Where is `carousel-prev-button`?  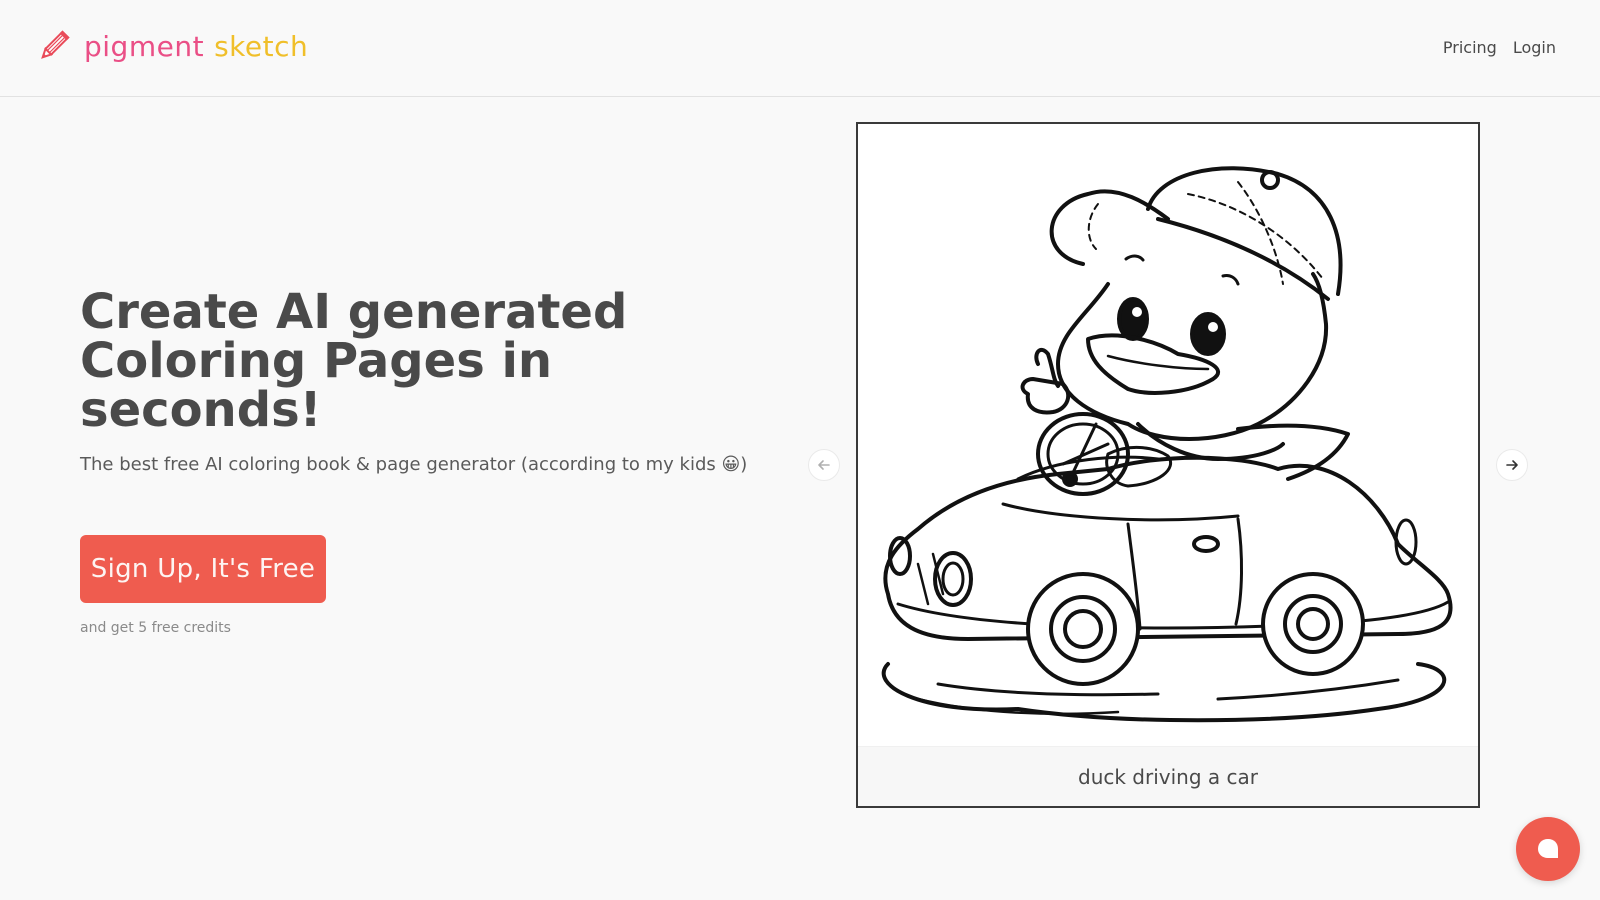
carousel-prev-button is located at coordinates (824, 465).